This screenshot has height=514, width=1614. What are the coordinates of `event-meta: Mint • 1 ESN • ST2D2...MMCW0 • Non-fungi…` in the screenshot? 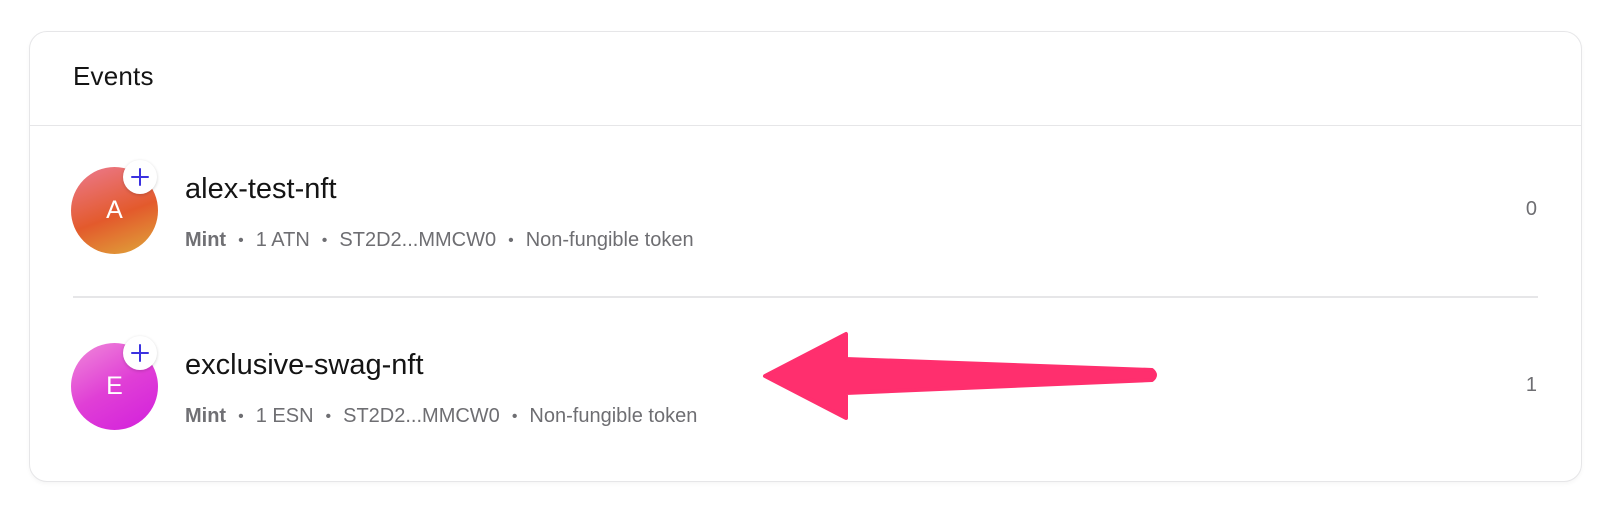 It's located at (441, 416).